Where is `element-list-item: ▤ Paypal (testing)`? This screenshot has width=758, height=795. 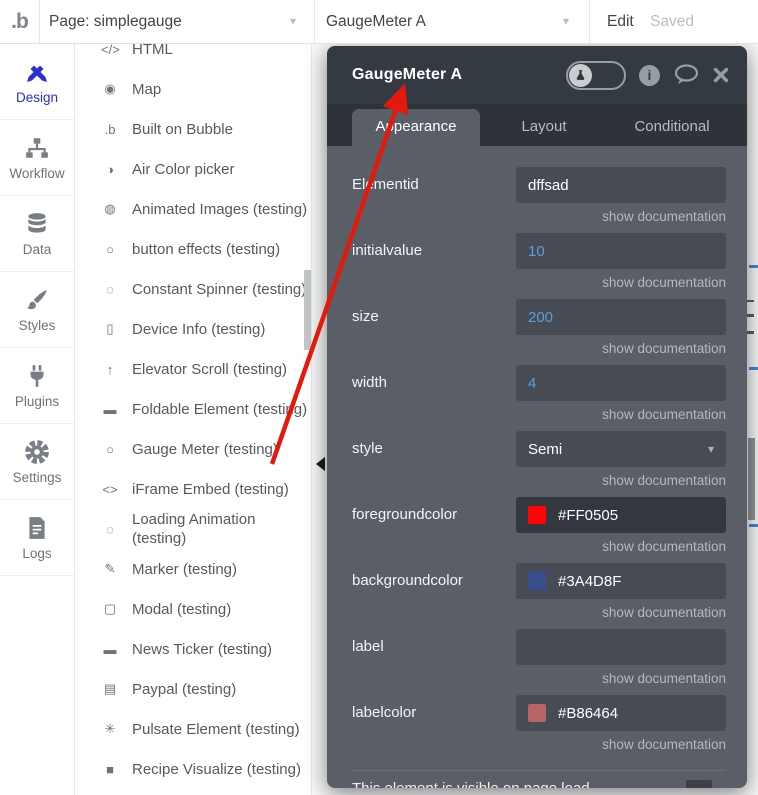
element-list-item: ▤ Paypal (testing) is located at coordinates (193, 689).